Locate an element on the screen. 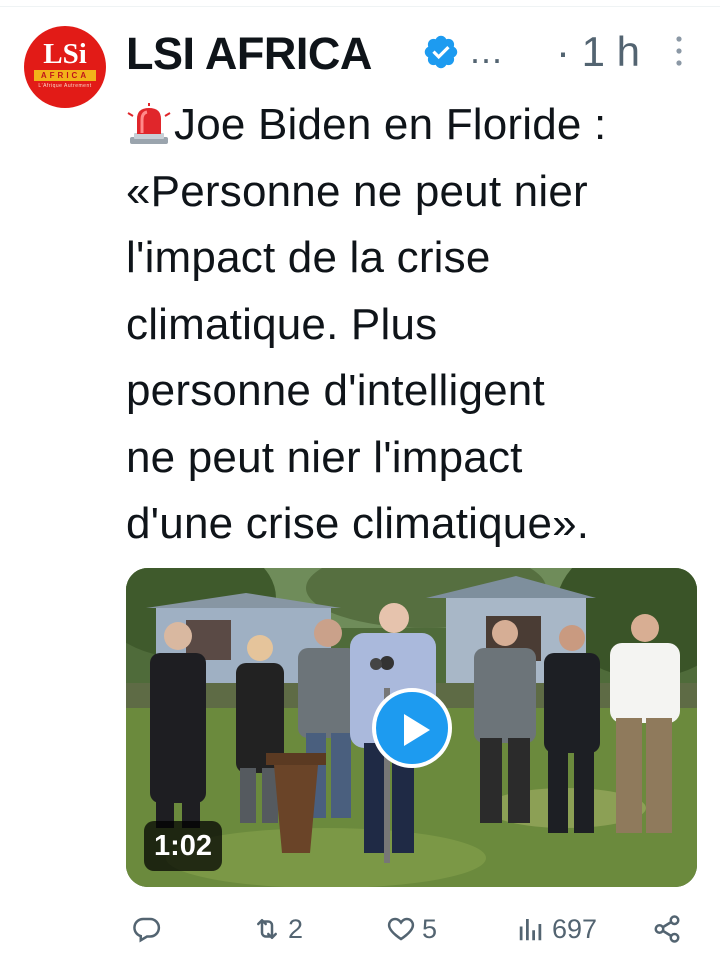  retweet-count: 2 is located at coordinates (296, 928).